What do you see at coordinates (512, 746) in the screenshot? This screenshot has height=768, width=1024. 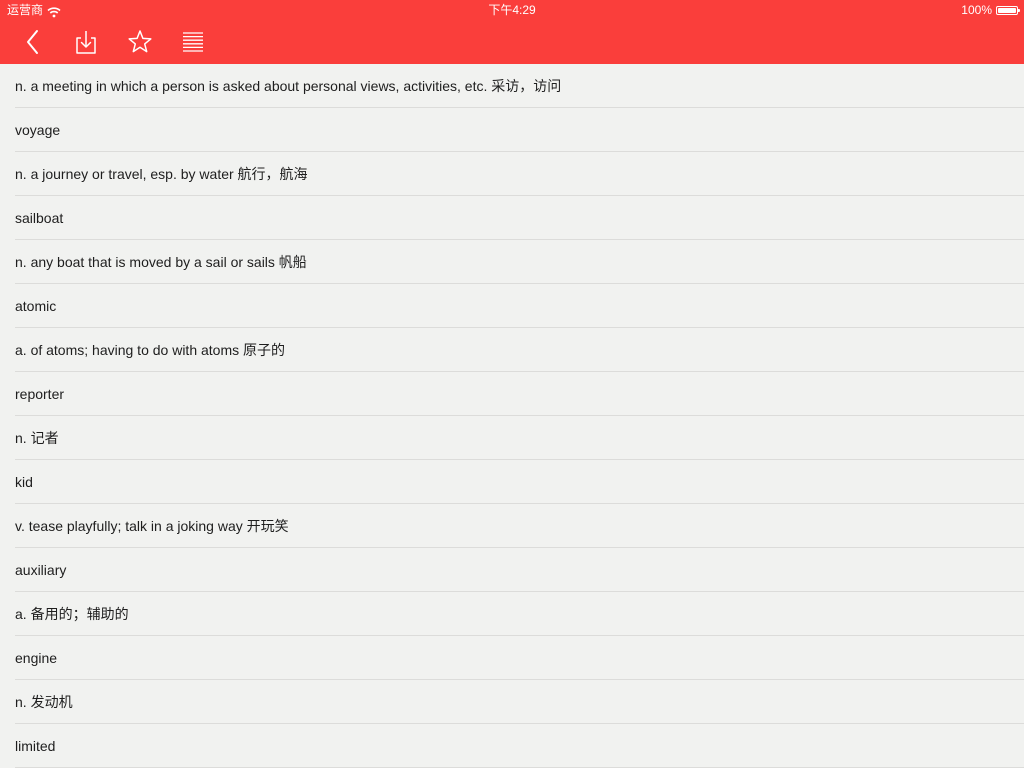 I see `list-item: limited` at bounding box center [512, 746].